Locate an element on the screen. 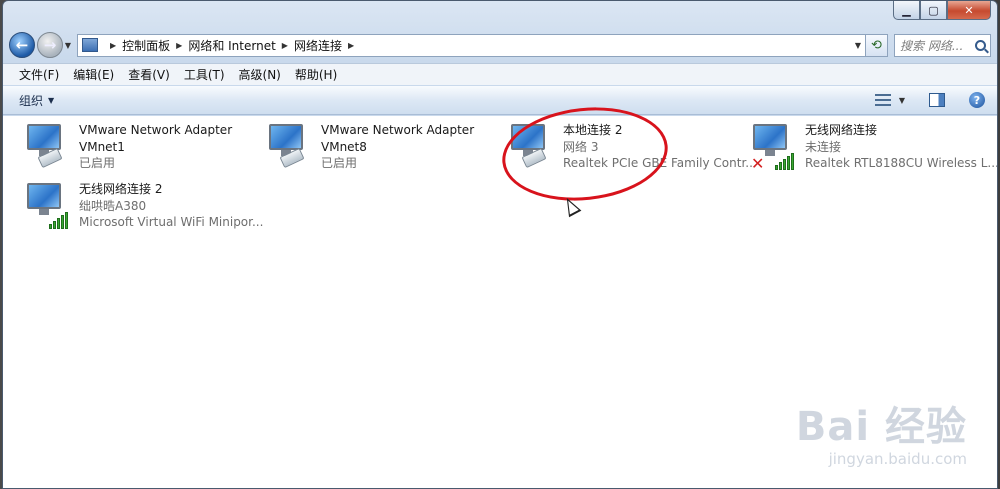 The width and height of the screenshot is (1000, 489). connection-status: 绌哄晧A380 is located at coordinates (113, 205).